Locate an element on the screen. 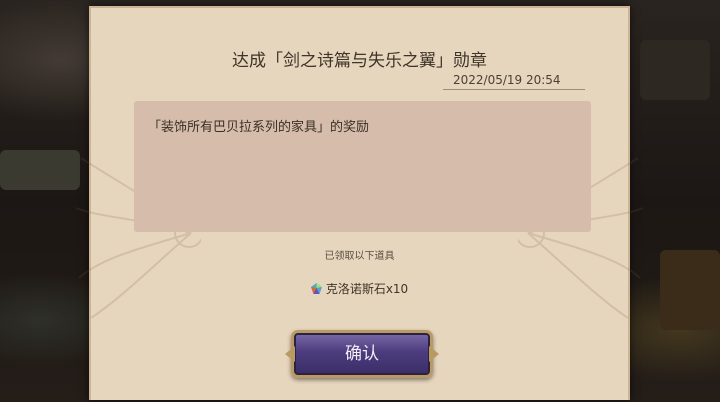 Image resolution: width=720 pixels, height=402 pixels. background-lamp is located at coordinates (675, 70).